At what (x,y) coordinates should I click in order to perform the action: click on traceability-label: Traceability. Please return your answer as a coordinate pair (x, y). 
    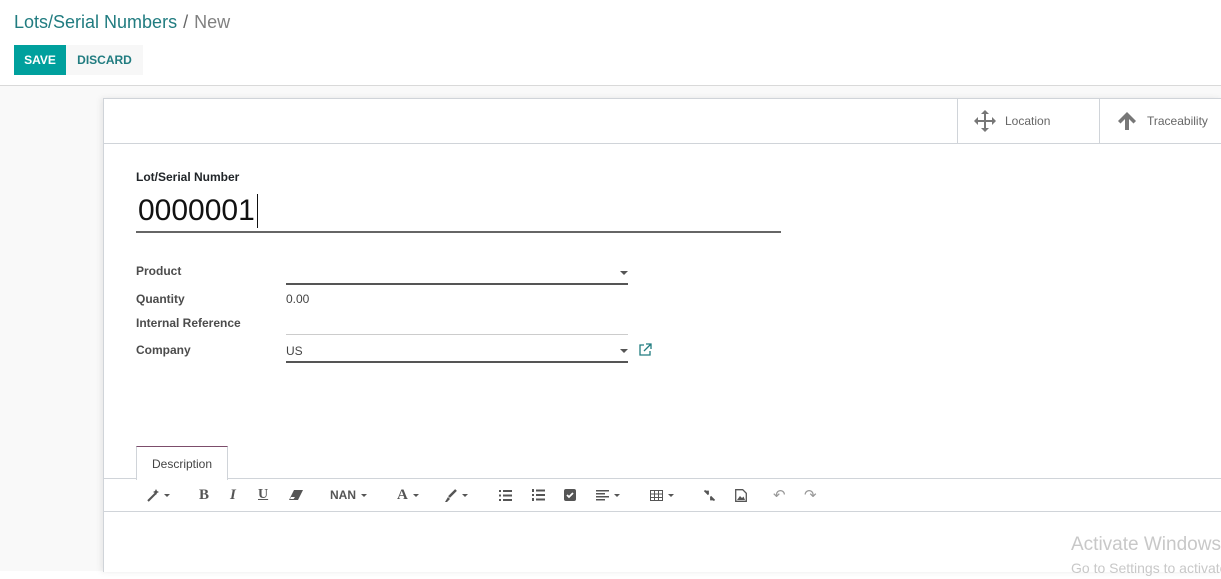
    Looking at the image, I should click on (1177, 121).